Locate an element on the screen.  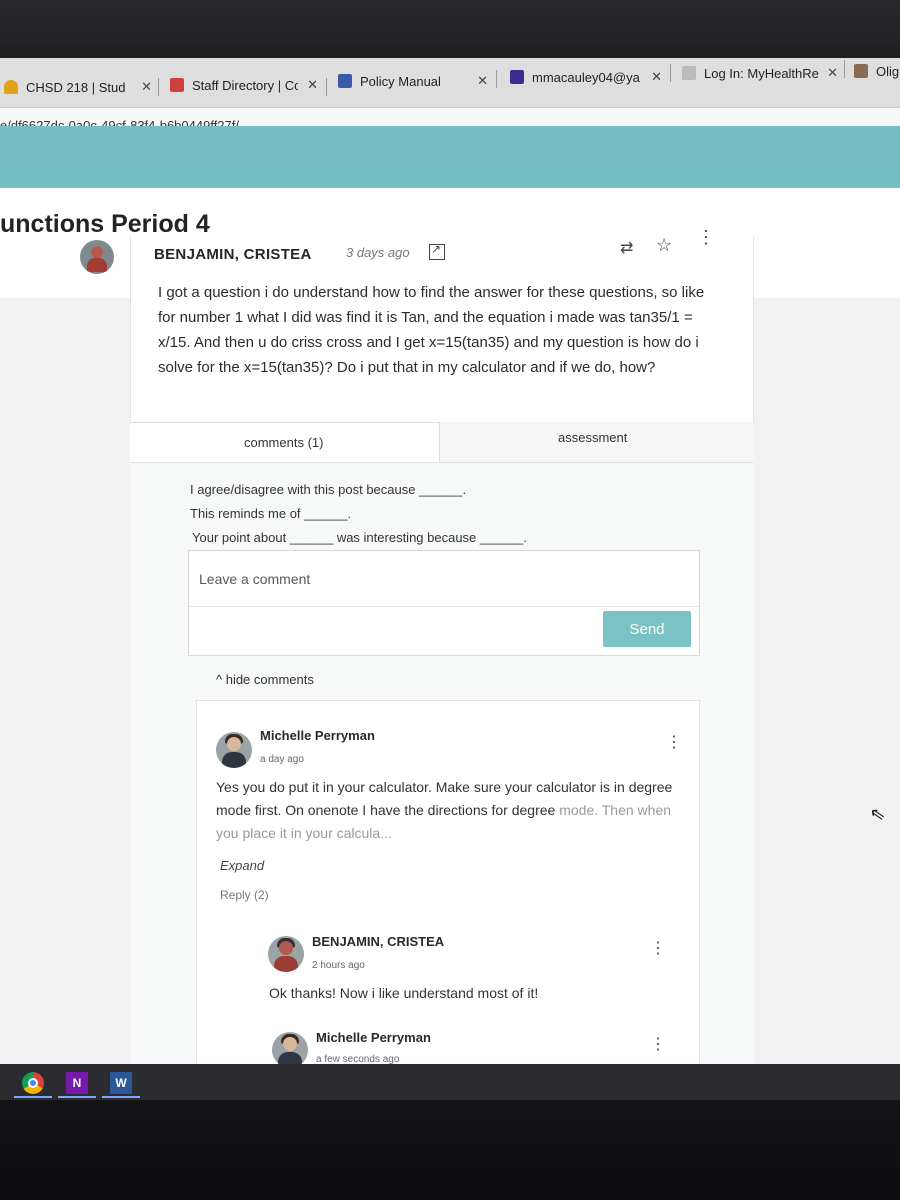
comment-author: Michelle Perryman is located at coordinates (317, 735).